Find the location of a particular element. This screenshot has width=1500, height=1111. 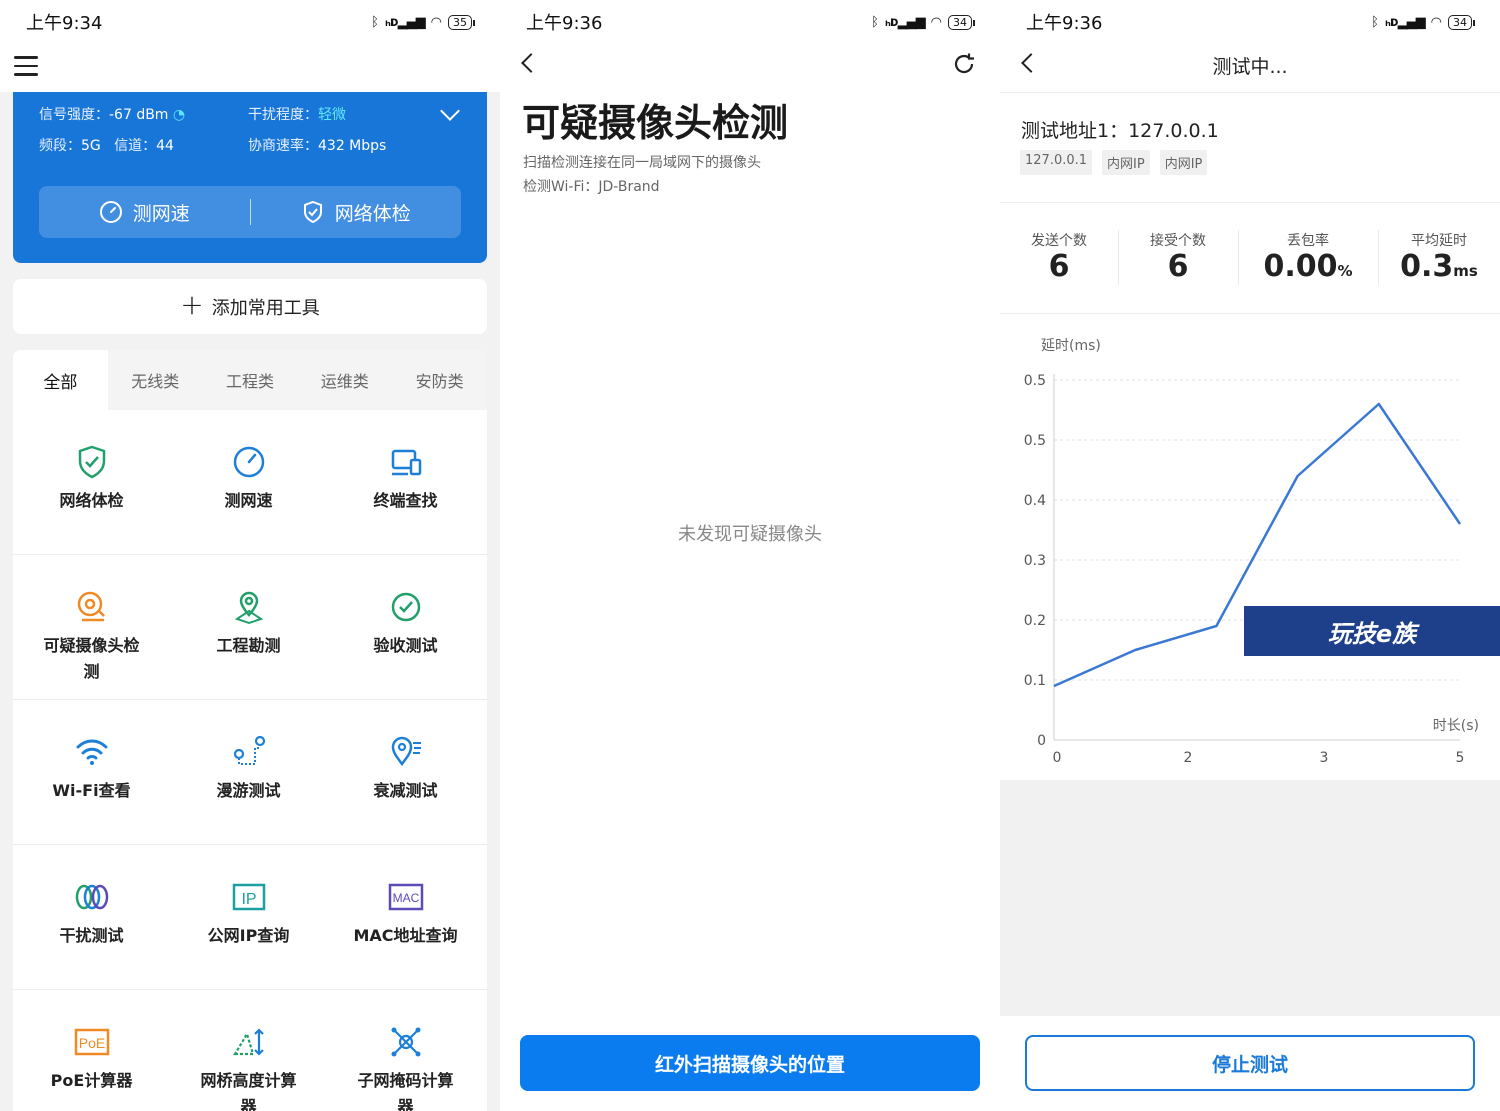

interference-level: 干扰程度：轻微 is located at coordinates (297, 114).